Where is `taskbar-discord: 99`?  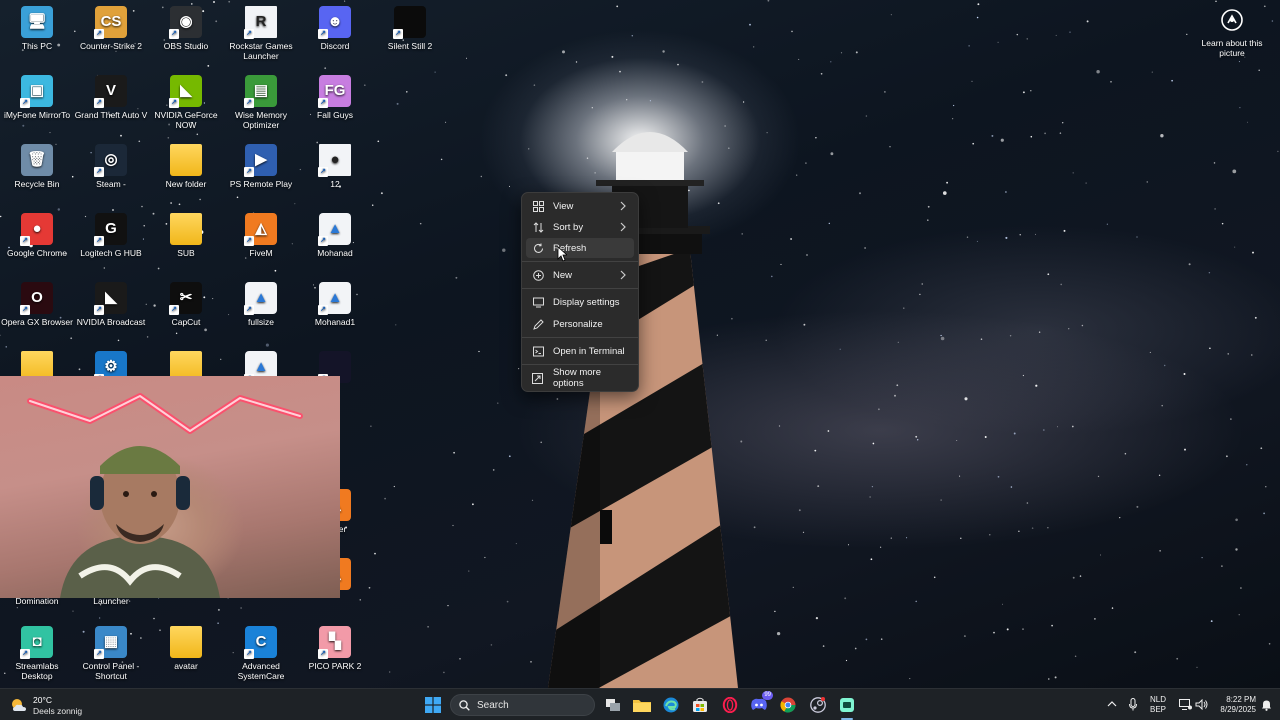 taskbar-discord: 99 is located at coordinates (761, 703).